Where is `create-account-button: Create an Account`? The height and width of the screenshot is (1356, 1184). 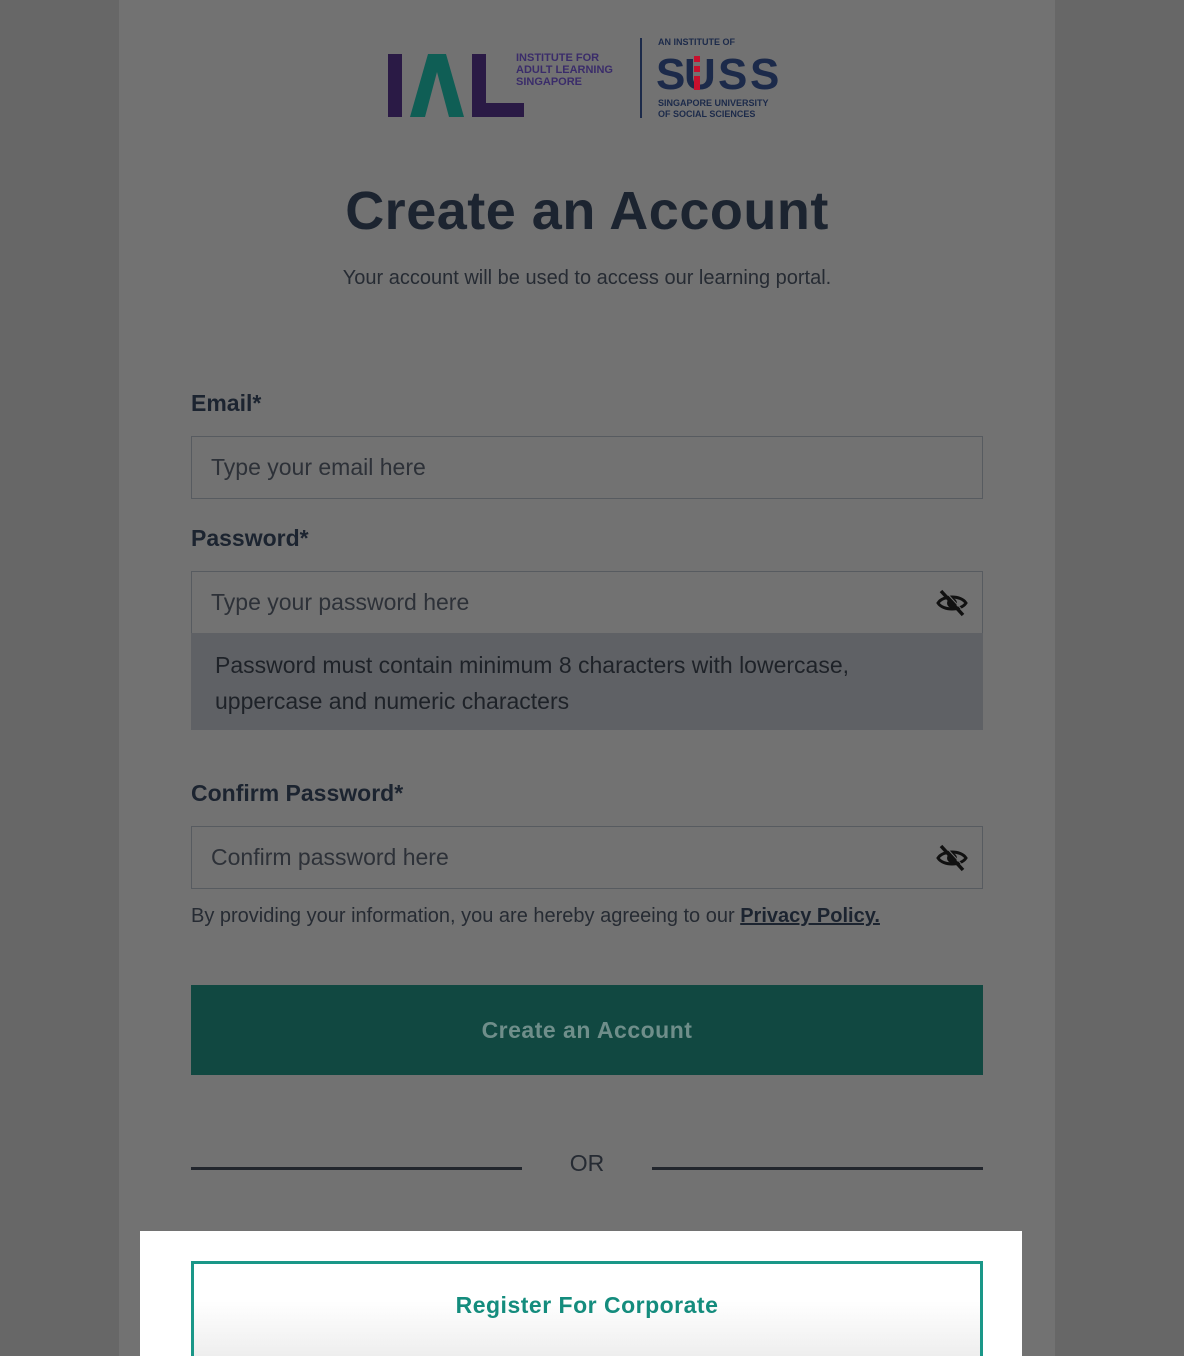
create-account-button: Create an Account is located at coordinates (587, 1030).